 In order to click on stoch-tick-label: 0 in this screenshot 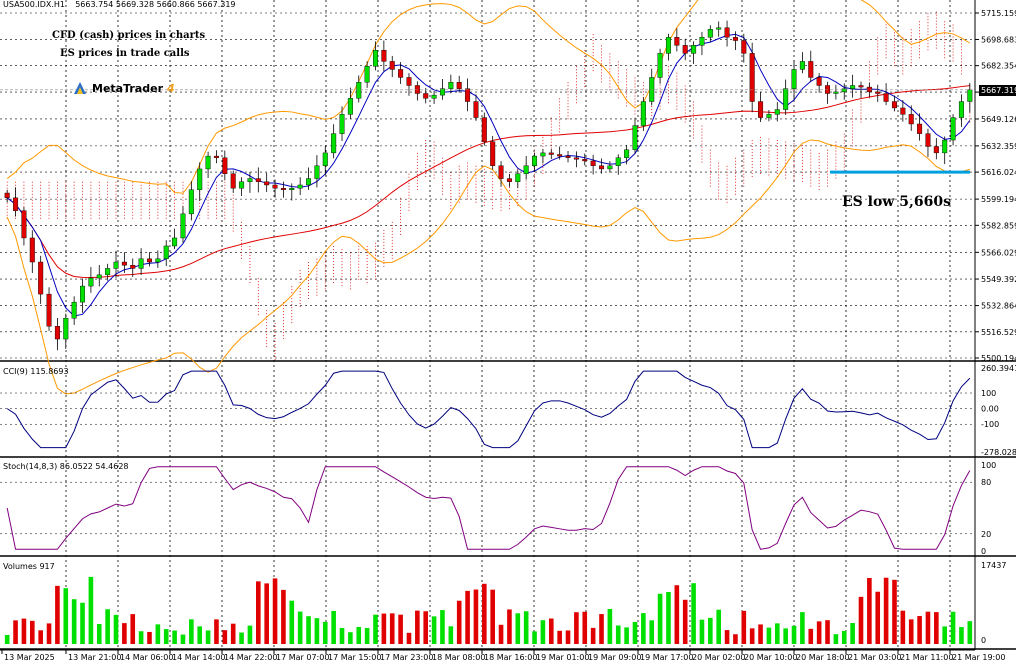, I will do `click(983, 551)`.